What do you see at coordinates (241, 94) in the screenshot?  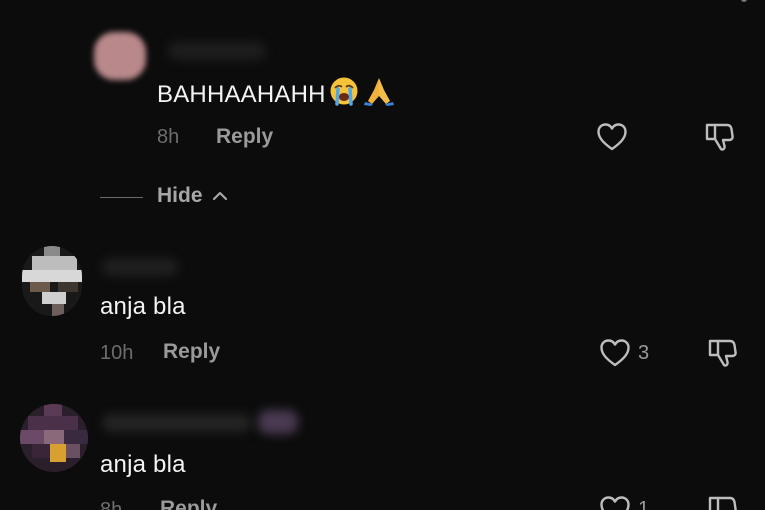 I see `comment-body: BAHHAAHAHH` at bounding box center [241, 94].